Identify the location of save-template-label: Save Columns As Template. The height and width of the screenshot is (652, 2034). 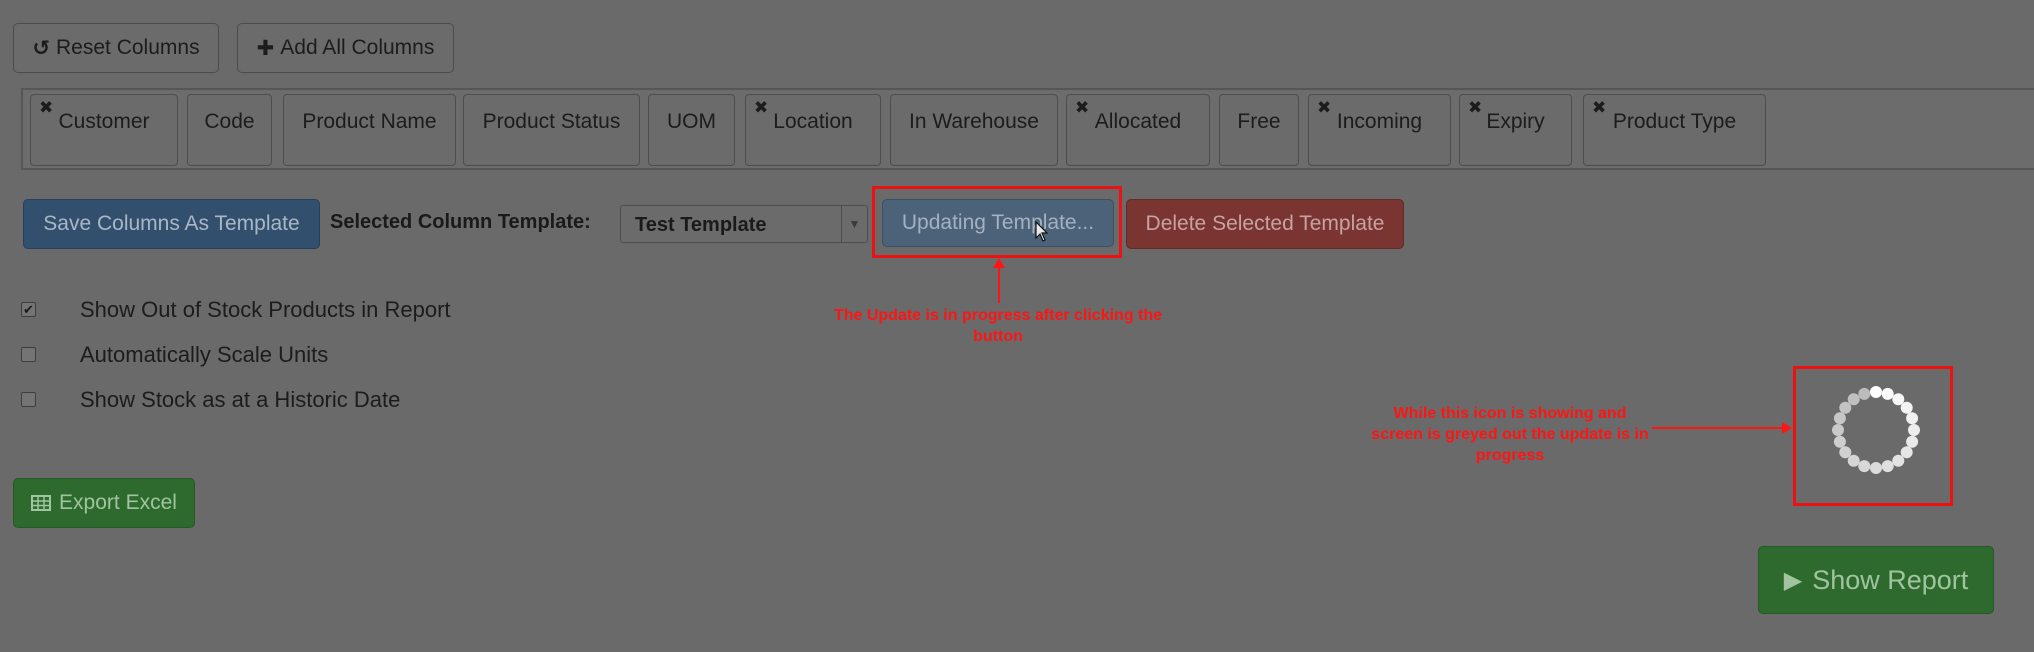
(171, 223).